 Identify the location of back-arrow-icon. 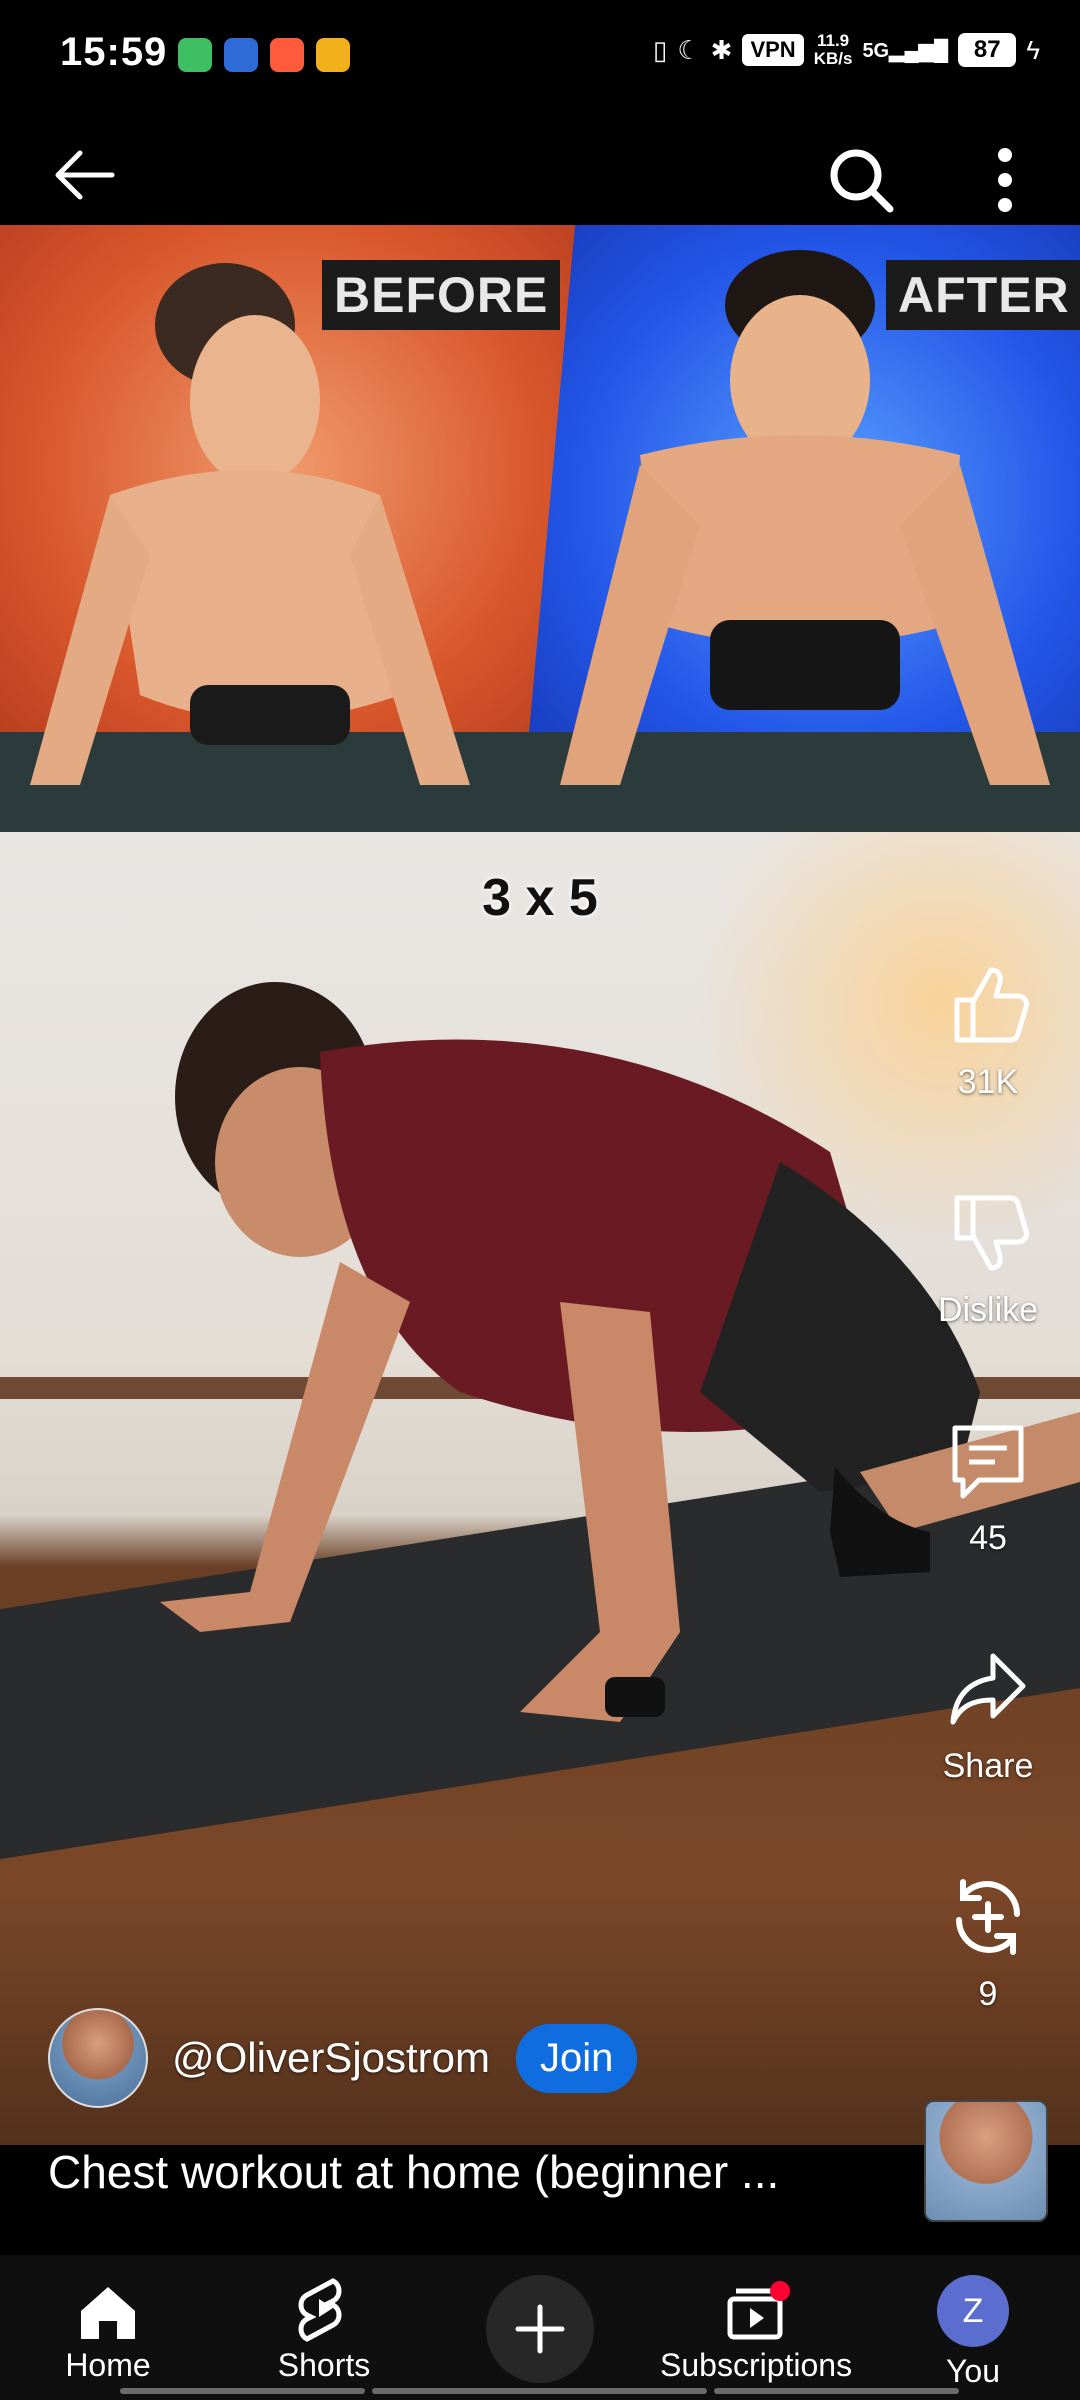
(85, 175).